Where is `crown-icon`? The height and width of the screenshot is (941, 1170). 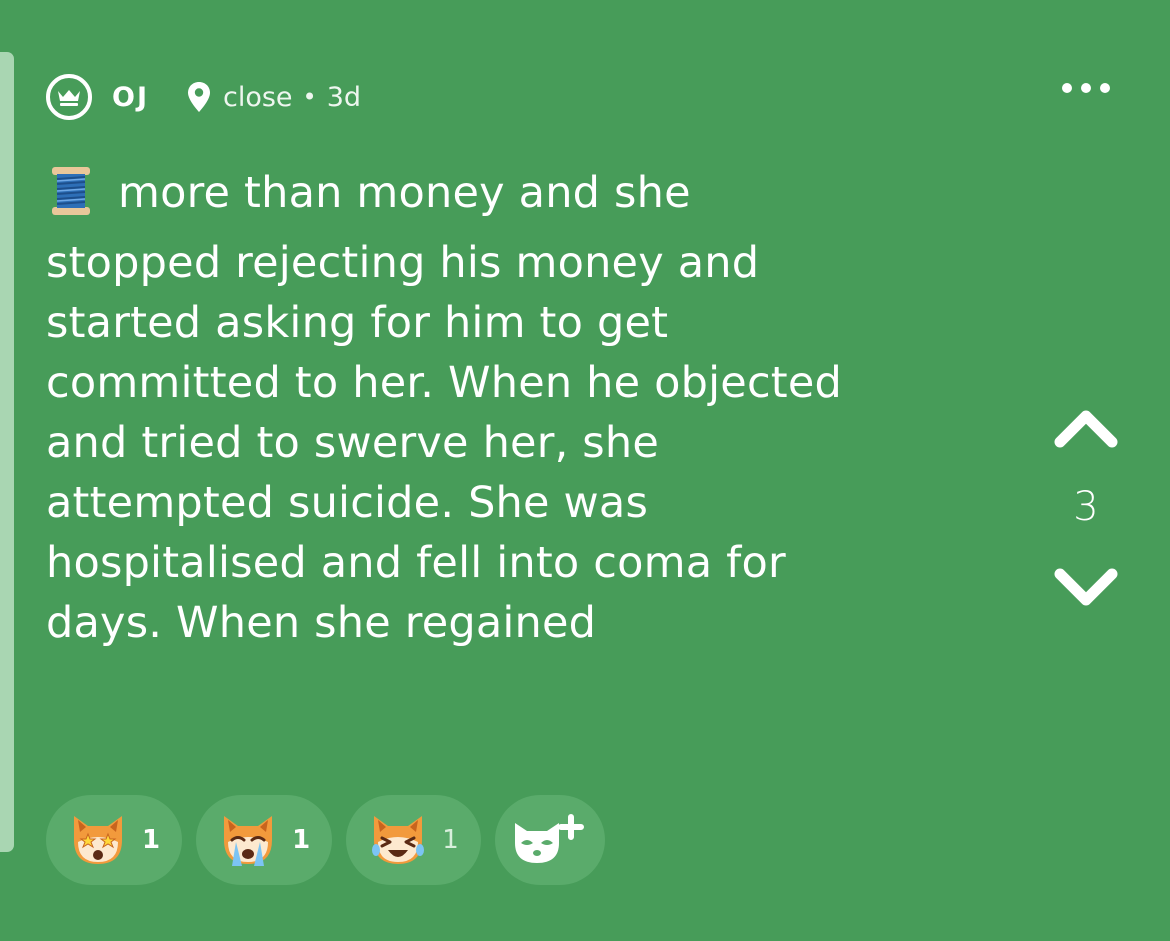 crown-icon is located at coordinates (69, 97).